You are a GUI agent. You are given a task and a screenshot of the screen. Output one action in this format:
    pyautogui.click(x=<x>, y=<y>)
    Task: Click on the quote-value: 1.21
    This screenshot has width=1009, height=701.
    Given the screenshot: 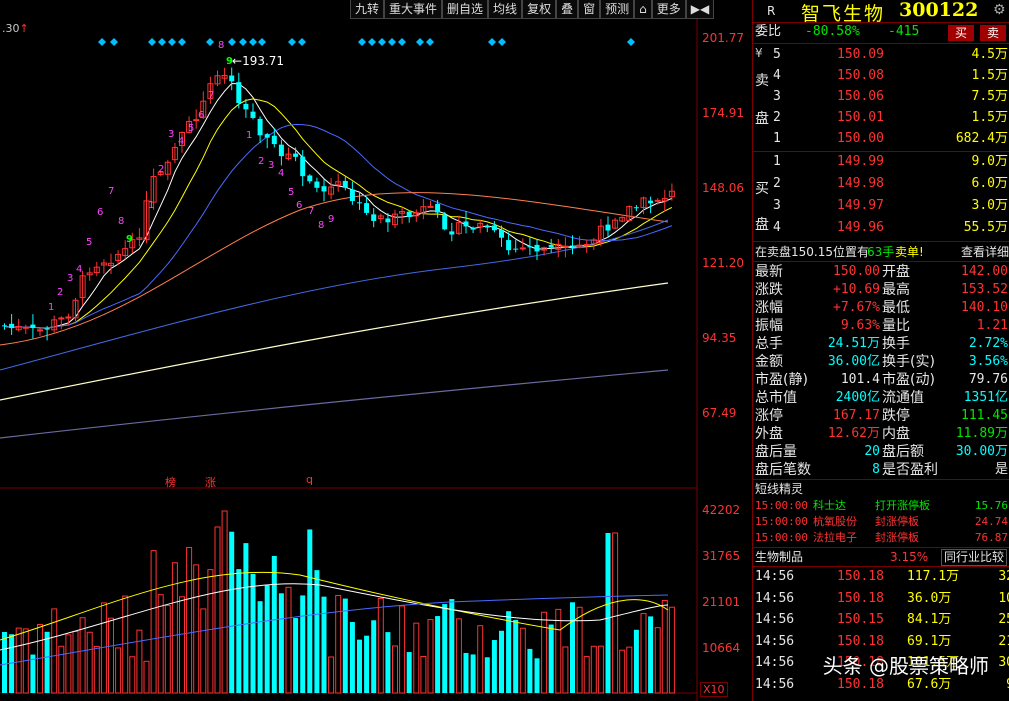 What is the action you would take?
    pyautogui.click(x=992, y=325)
    